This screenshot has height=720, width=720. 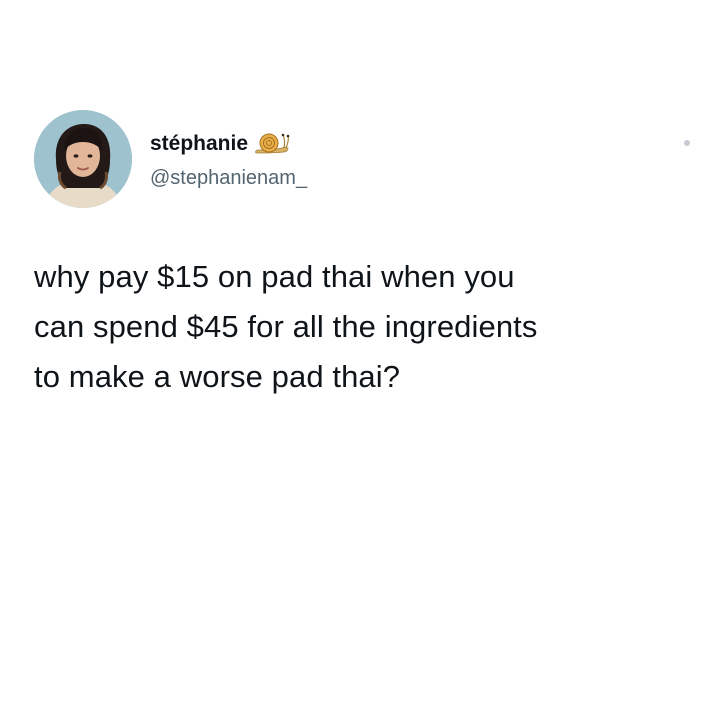 I want to click on author-name-row: stéphanie, so click(x=220, y=144).